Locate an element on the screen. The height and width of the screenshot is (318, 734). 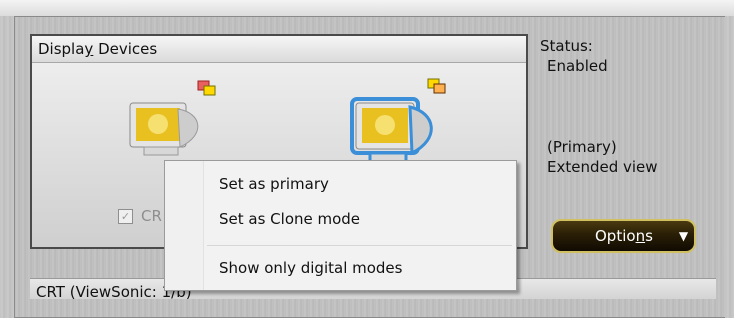
menu-item-digital-modes: Show only digital modes is located at coordinates (310, 268).